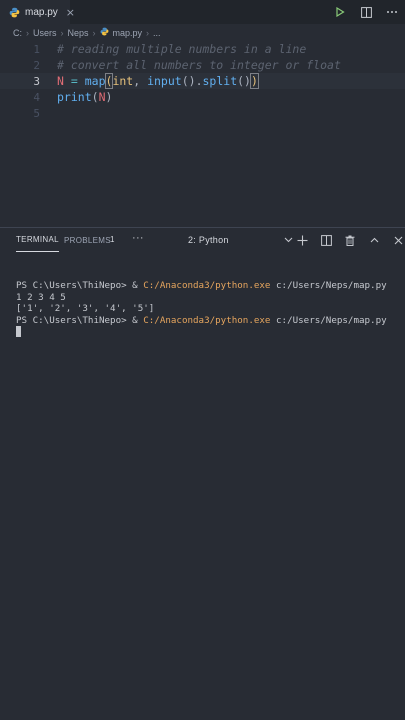  I want to click on token-function: split, so click(220, 81).